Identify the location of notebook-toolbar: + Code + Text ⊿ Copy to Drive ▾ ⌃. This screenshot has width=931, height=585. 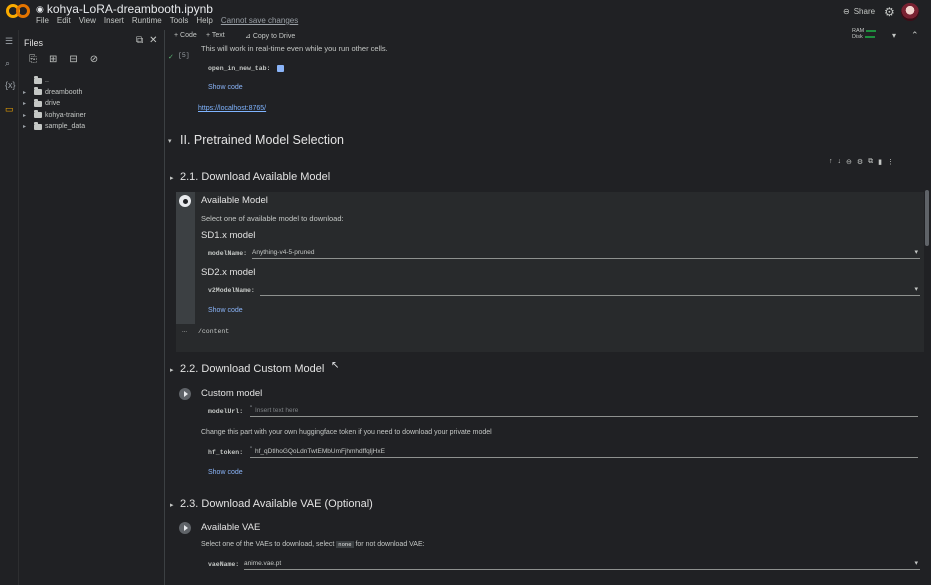
(548, 37).